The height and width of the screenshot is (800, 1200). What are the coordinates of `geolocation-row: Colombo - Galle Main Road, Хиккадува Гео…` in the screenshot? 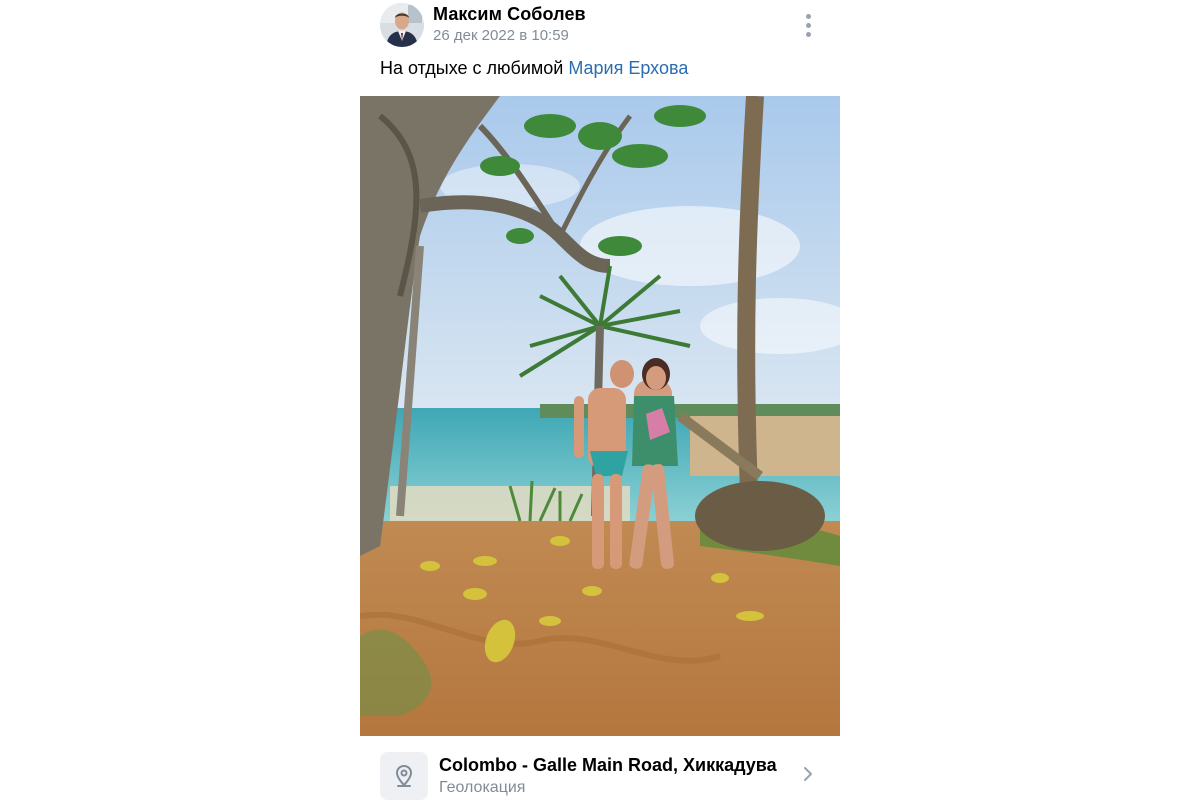 It's located at (600, 773).